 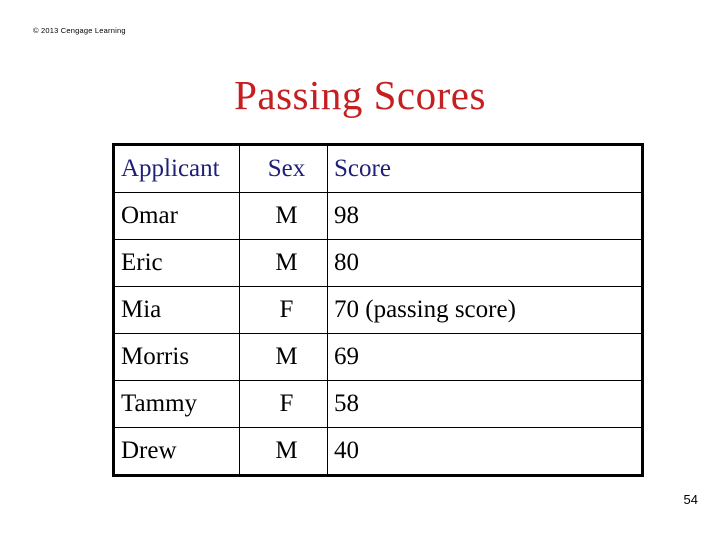 What do you see at coordinates (79, 30) in the screenshot?
I see `copyright-notice: © 2013 Cengage Learning` at bounding box center [79, 30].